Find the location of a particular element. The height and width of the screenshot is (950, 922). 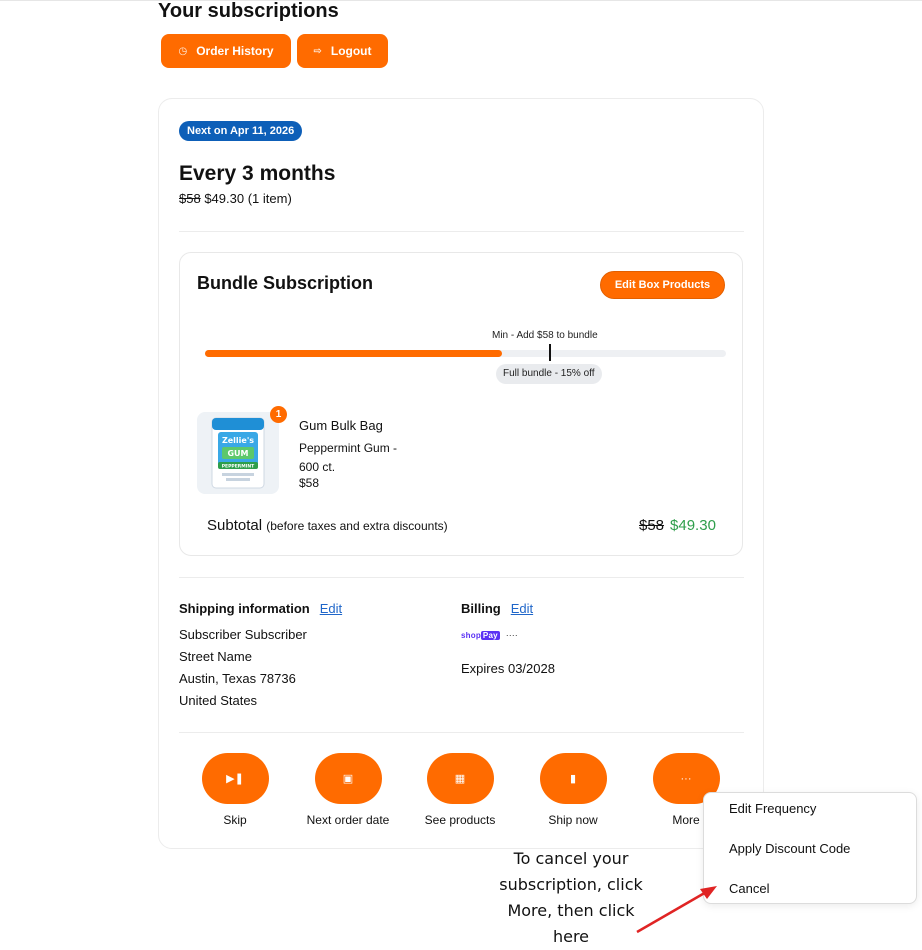

annotation-arrow-icon is located at coordinates (676, 910).